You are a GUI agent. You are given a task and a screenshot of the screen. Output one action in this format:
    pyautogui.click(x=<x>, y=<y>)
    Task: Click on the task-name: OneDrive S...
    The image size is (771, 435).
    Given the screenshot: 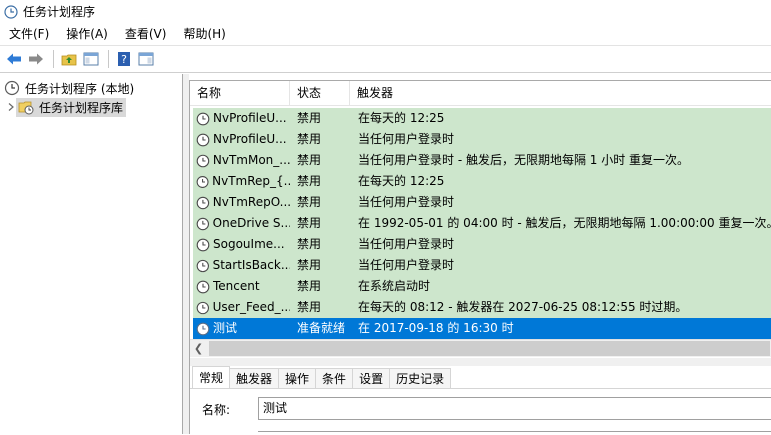 What is the action you would take?
    pyautogui.click(x=251, y=223)
    